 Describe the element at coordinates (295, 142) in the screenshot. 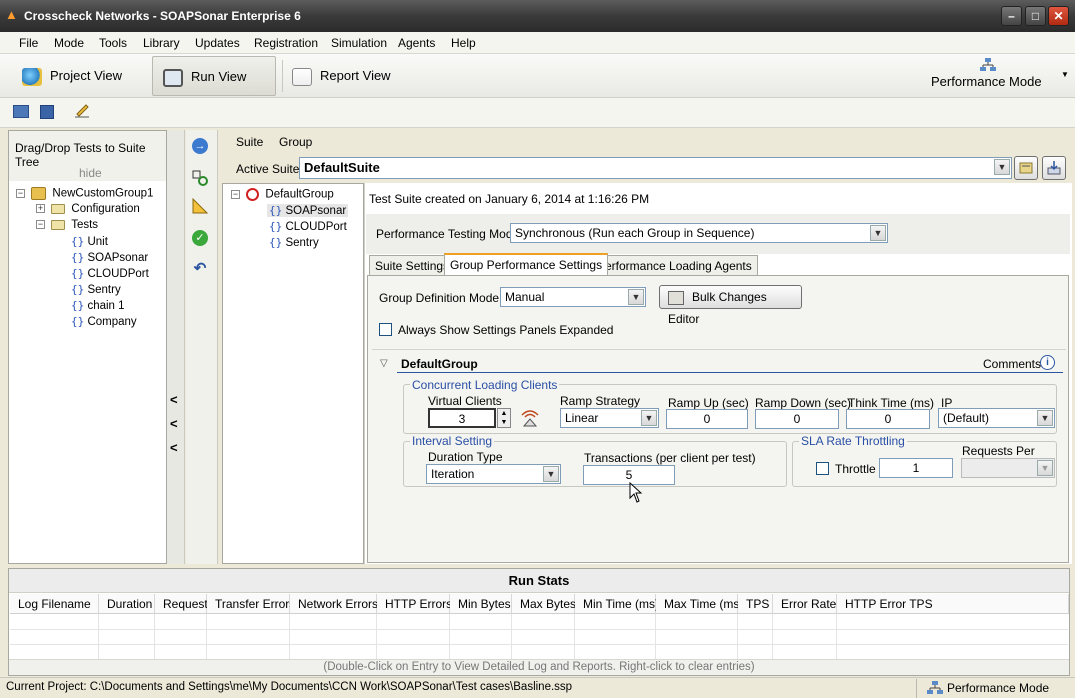

I see `group-menu: Group` at that location.